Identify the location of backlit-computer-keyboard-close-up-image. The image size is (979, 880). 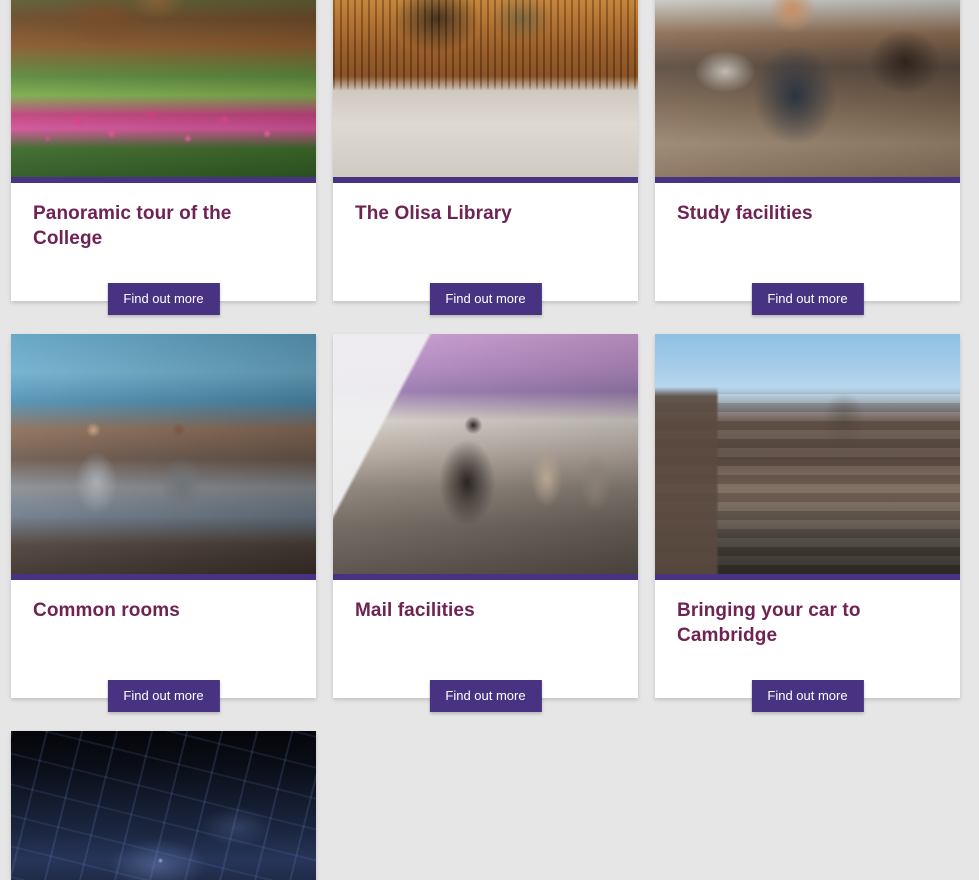
(163, 805).